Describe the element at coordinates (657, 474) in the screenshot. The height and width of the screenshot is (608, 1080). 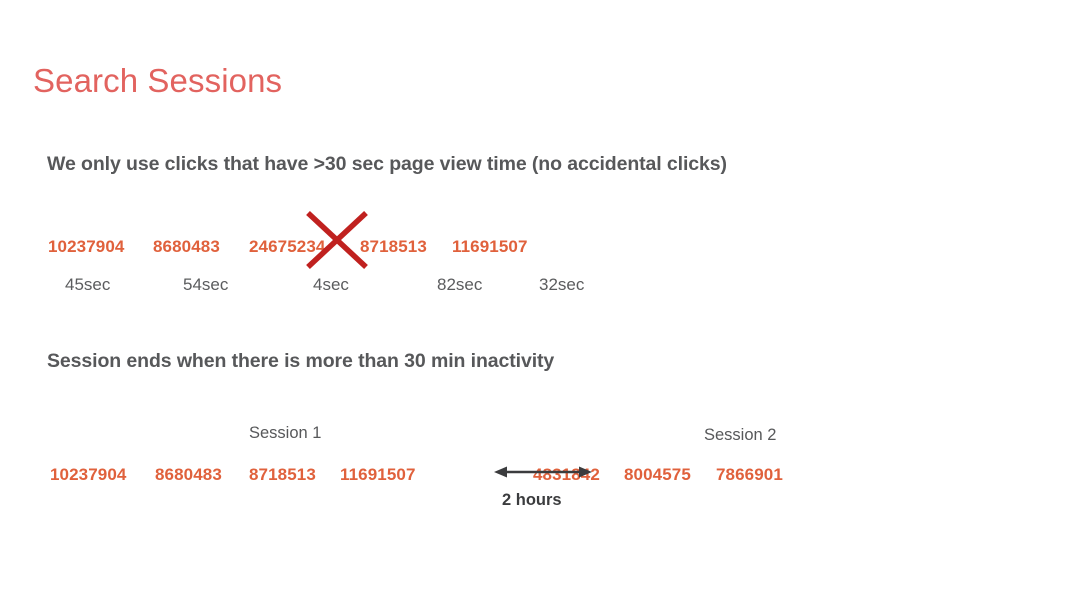
I see `session-click-id: 8004575` at that location.